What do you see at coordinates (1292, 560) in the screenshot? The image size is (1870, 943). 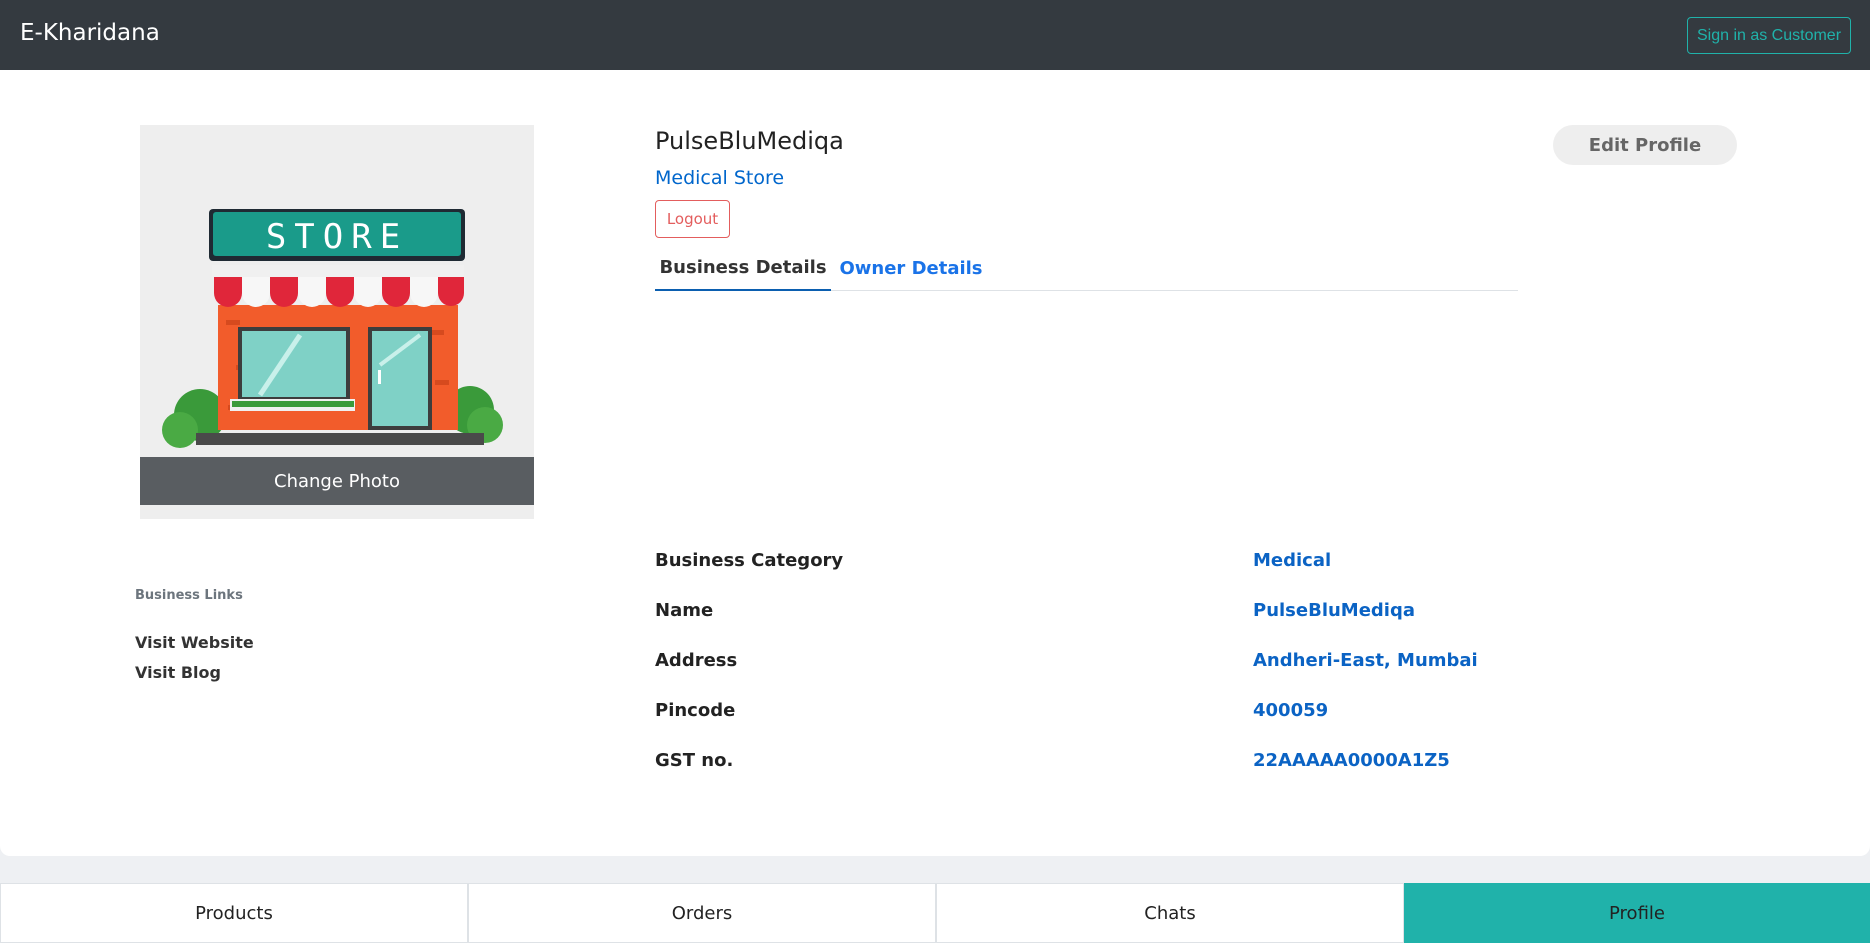 I see `detail-value: Medical` at bounding box center [1292, 560].